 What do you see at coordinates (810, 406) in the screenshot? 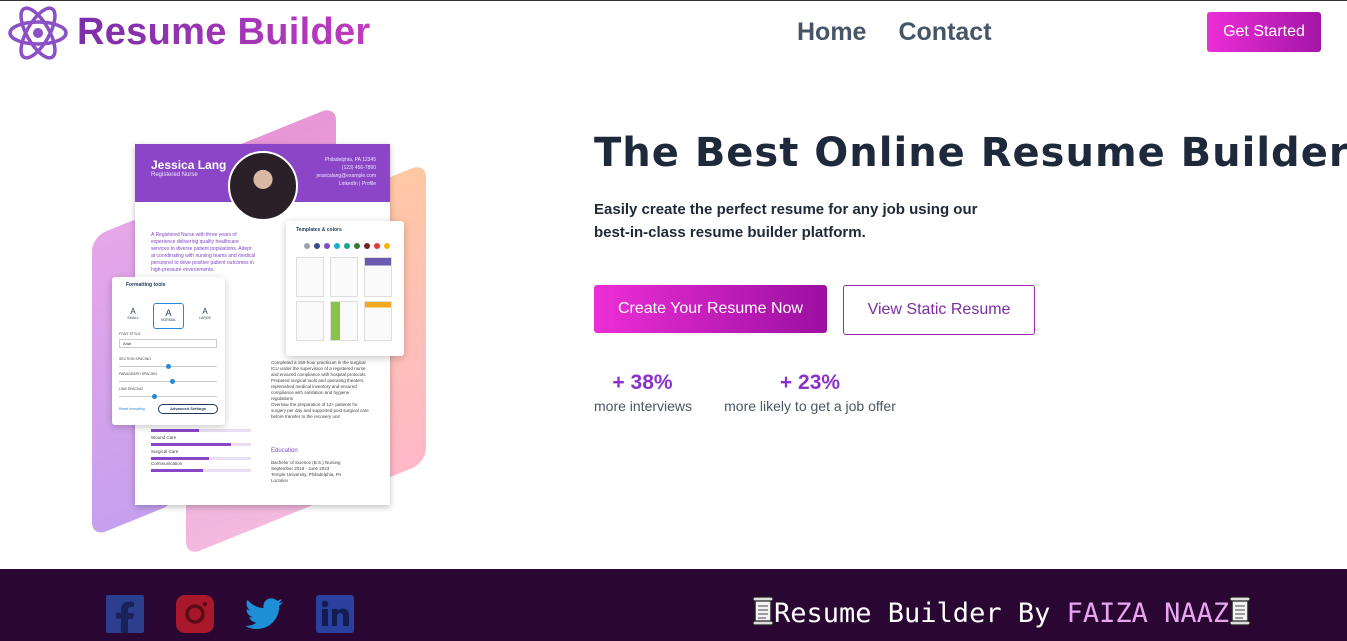
I see `stat-label: more likely to get a job offer` at bounding box center [810, 406].